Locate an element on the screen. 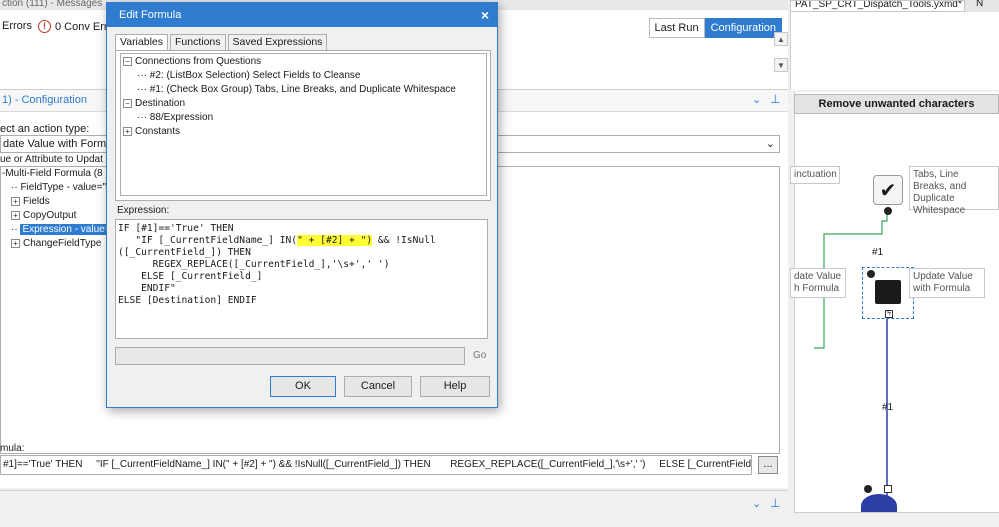 Image resolution: width=999 pixels, height=527 pixels. tree-node-connections: − Connections from Questions is located at coordinates (192, 61).